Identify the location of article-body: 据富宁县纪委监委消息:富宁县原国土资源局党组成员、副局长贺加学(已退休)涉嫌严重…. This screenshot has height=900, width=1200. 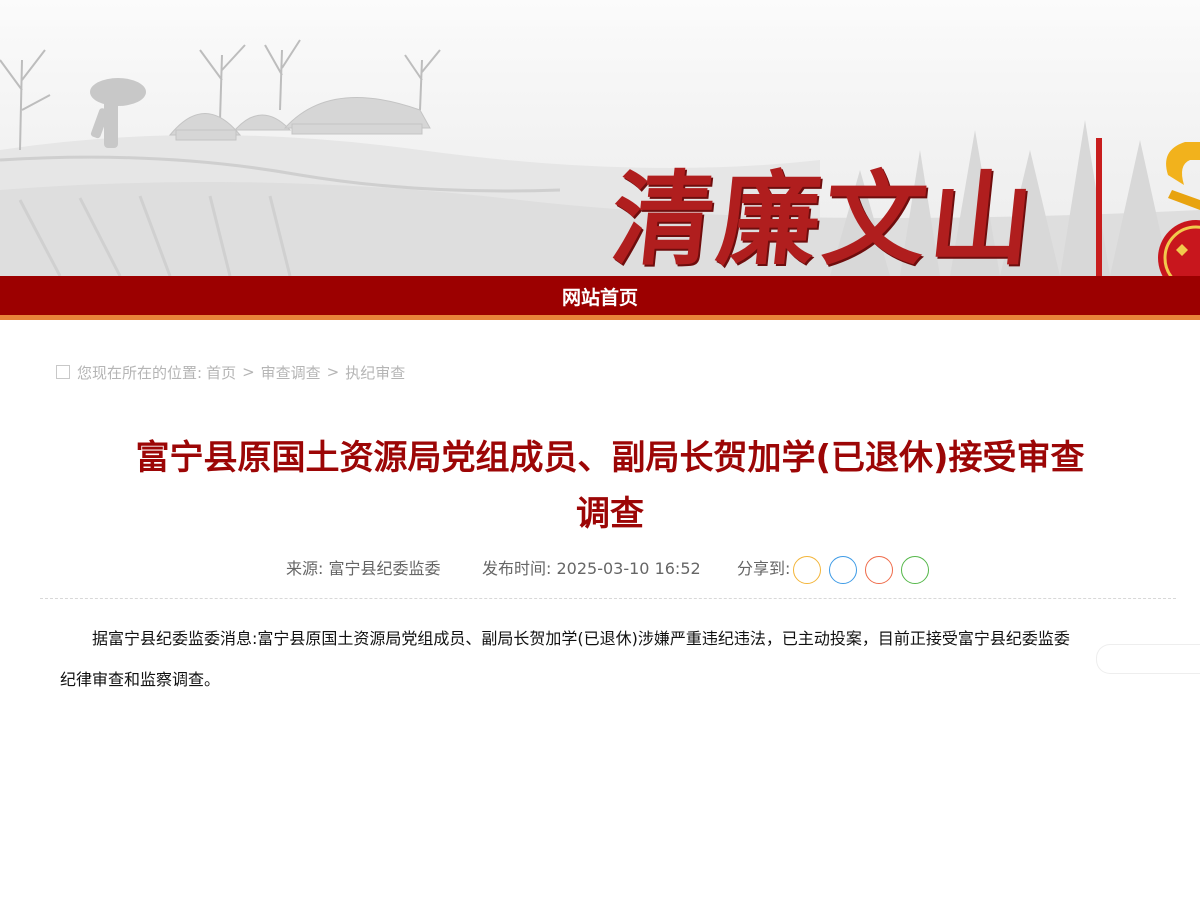
(565, 659).